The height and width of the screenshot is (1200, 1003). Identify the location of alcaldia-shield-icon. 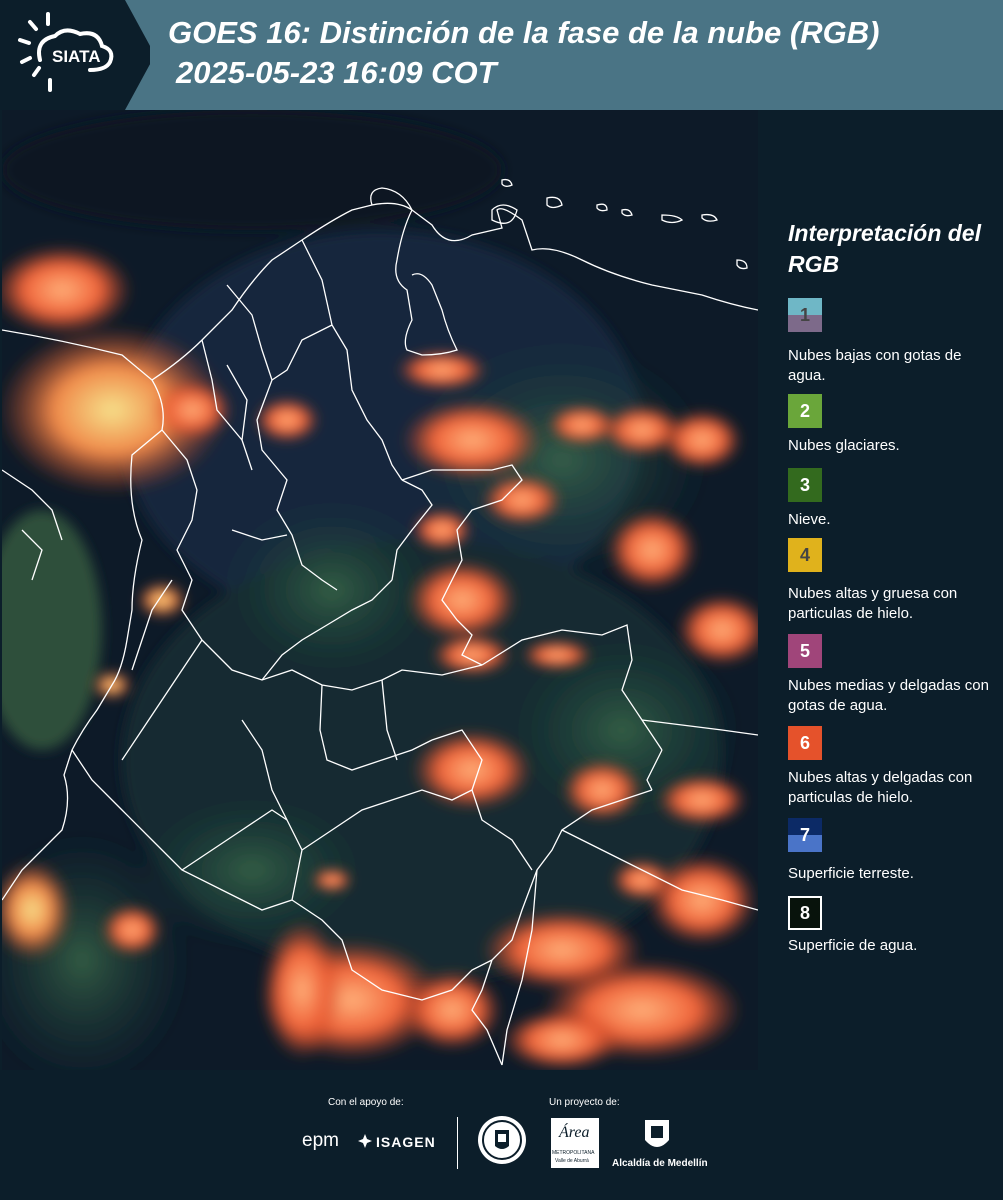
(657, 1136).